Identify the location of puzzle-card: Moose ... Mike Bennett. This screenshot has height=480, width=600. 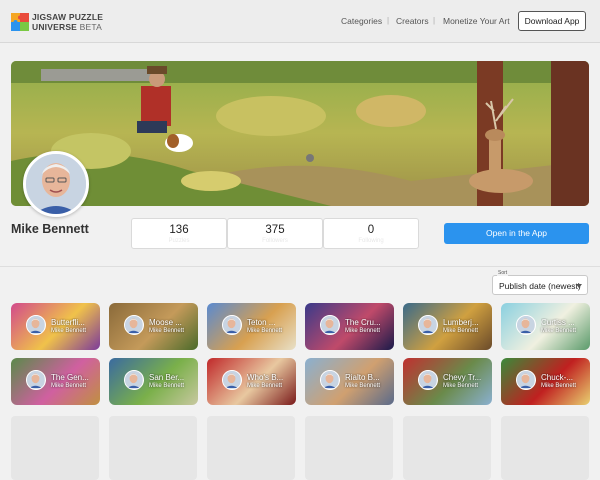
(153, 326).